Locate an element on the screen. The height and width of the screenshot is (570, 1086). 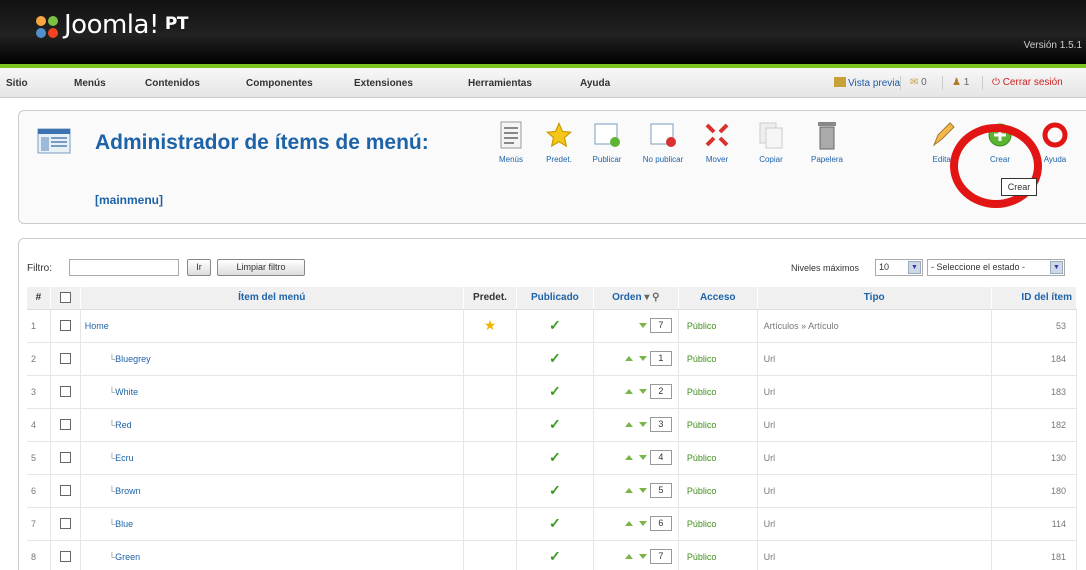
filter-reset-button: Limpiar filtro is located at coordinates (261, 267).